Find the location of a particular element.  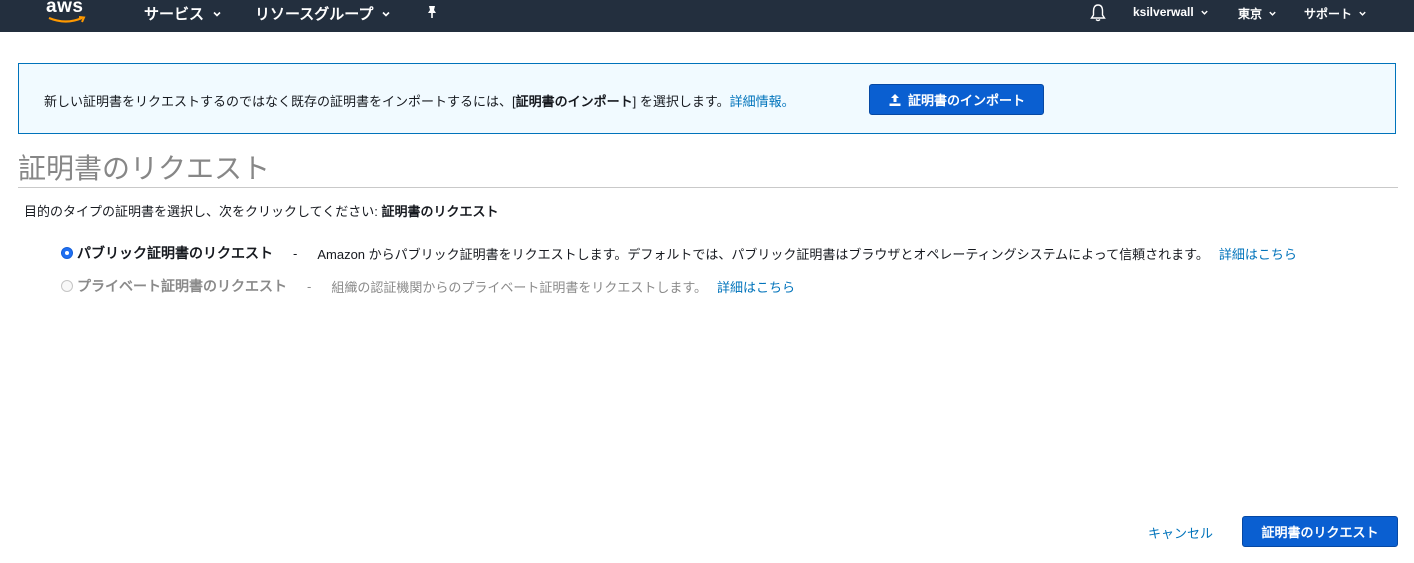

aws-smile-icon is located at coordinates (67, 19).